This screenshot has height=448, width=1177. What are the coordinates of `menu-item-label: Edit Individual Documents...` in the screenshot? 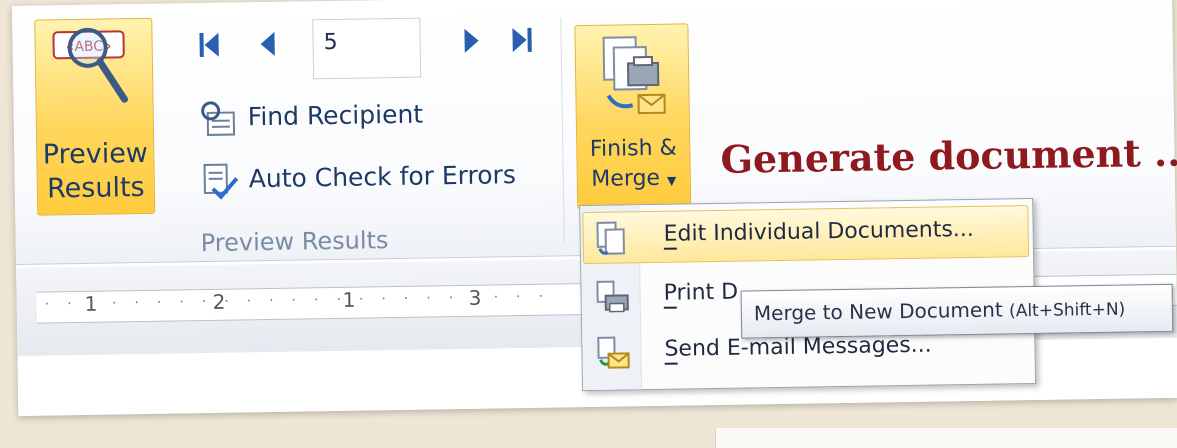 It's located at (818, 232).